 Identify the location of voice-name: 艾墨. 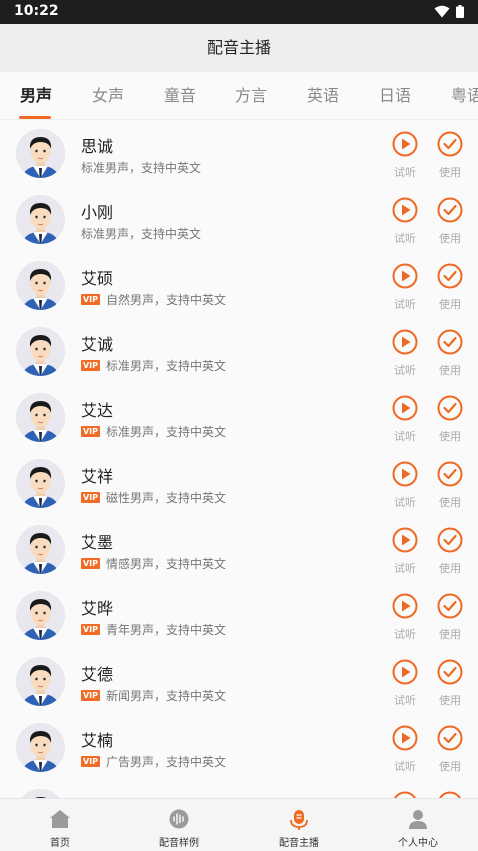
(97, 542).